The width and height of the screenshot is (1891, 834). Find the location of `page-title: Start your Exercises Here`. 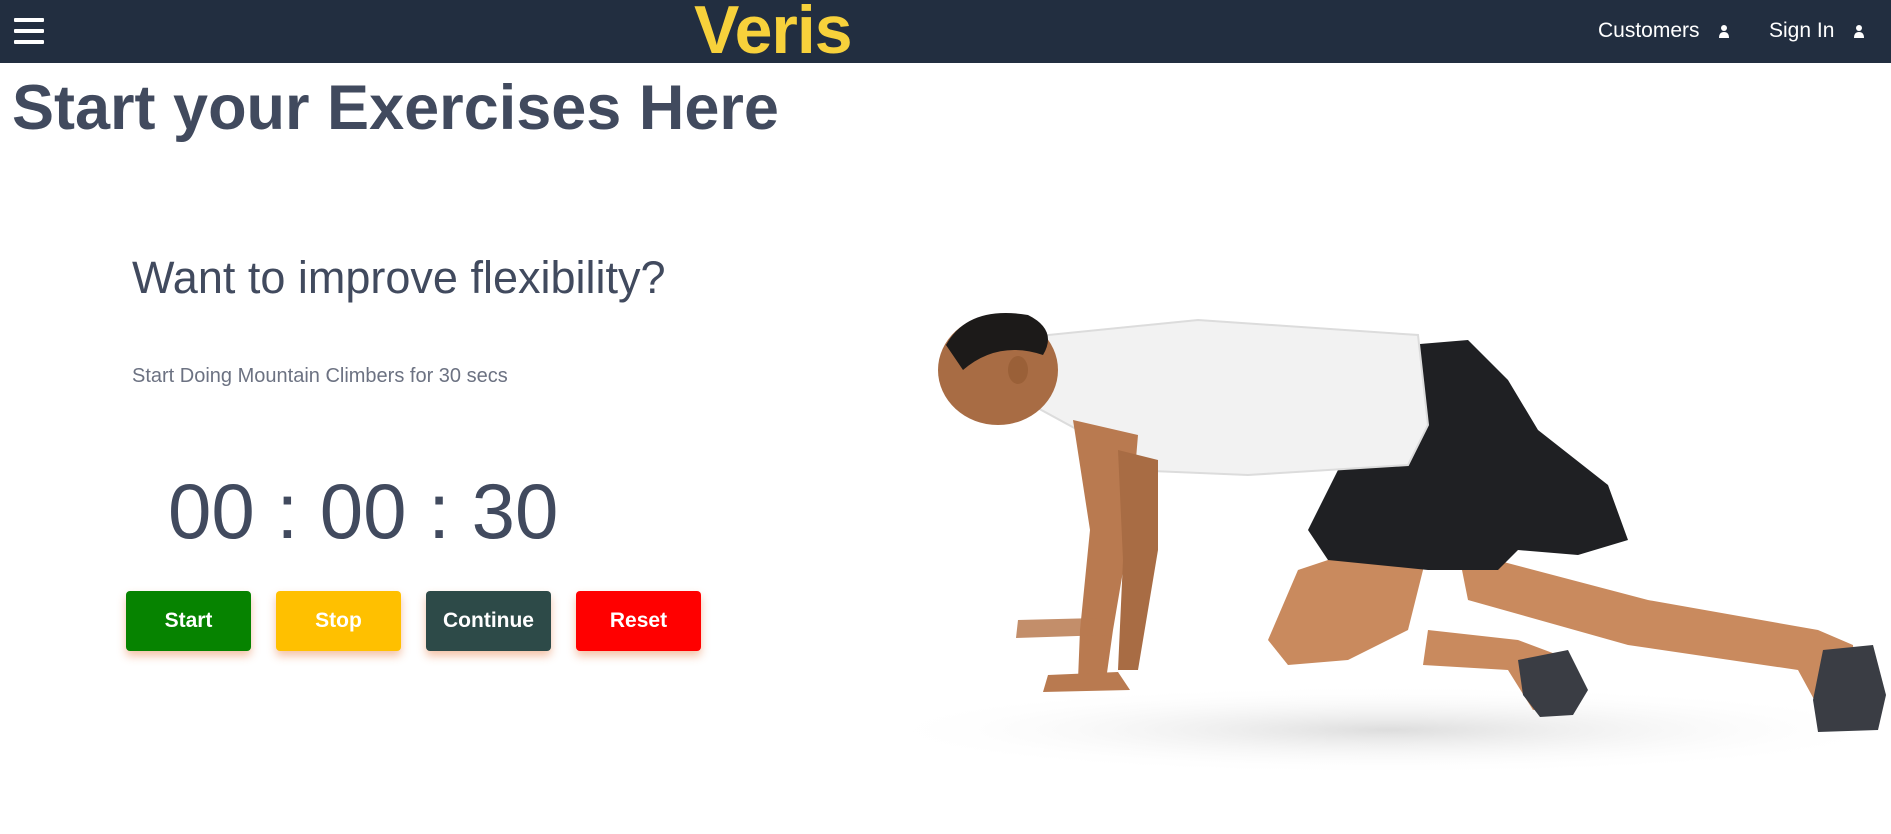

page-title: Start your Exercises Here is located at coordinates (395, 108).